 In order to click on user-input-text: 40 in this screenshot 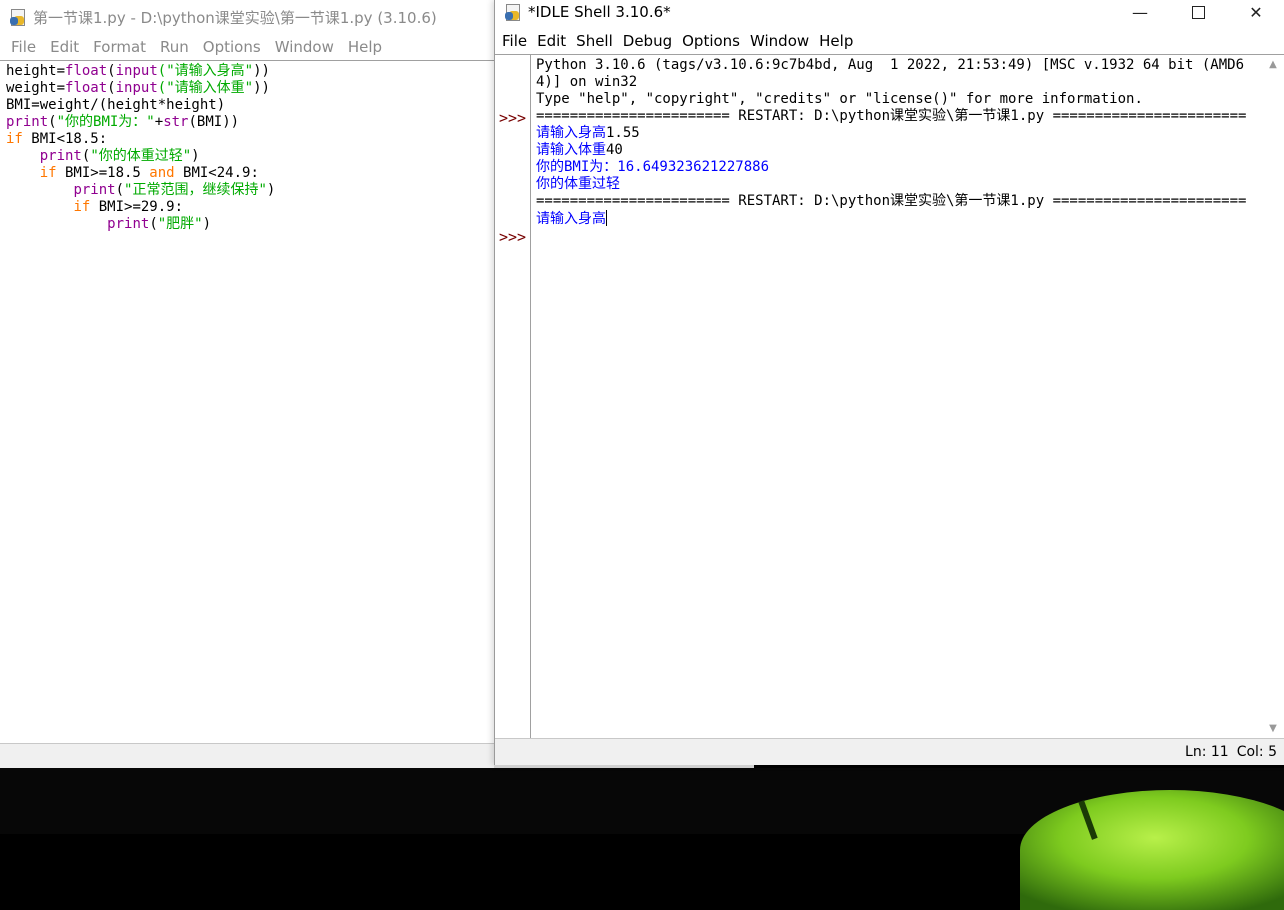, I will do `click(614, 150)`.